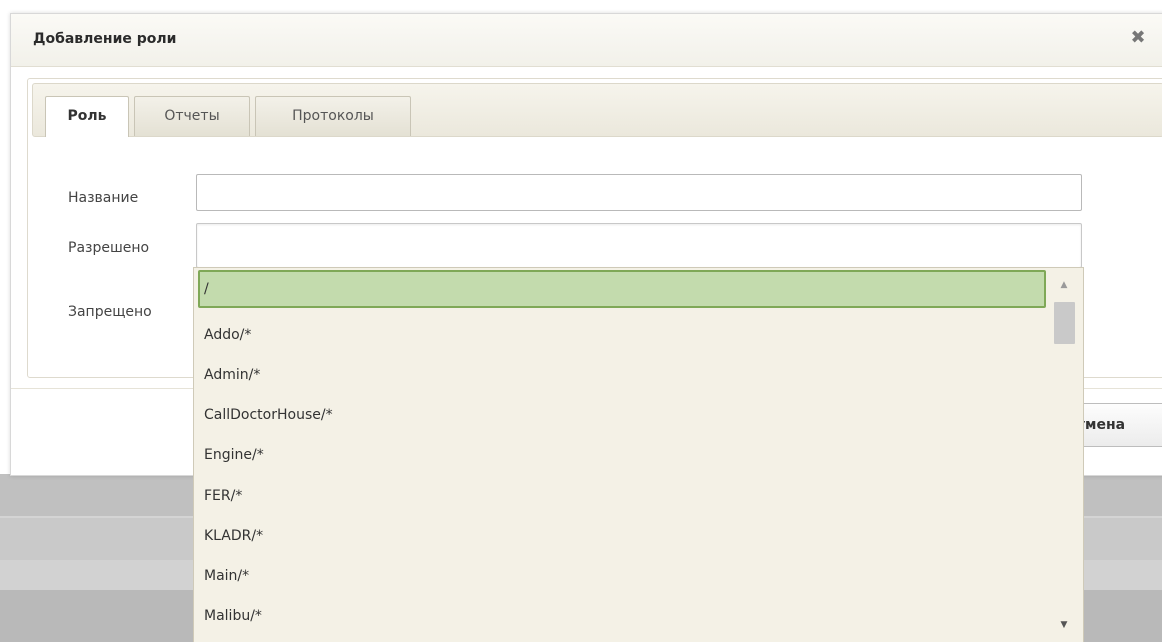  What do you see at coordinates (103, 198) in the screenshot?
I see `name-label: Название` at bounding box center [103, 198].